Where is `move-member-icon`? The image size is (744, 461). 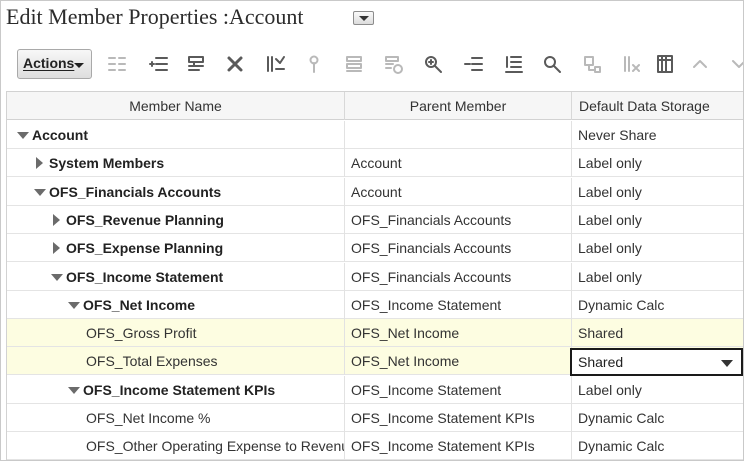
move-member-icon is located at coordinates (117, 64).